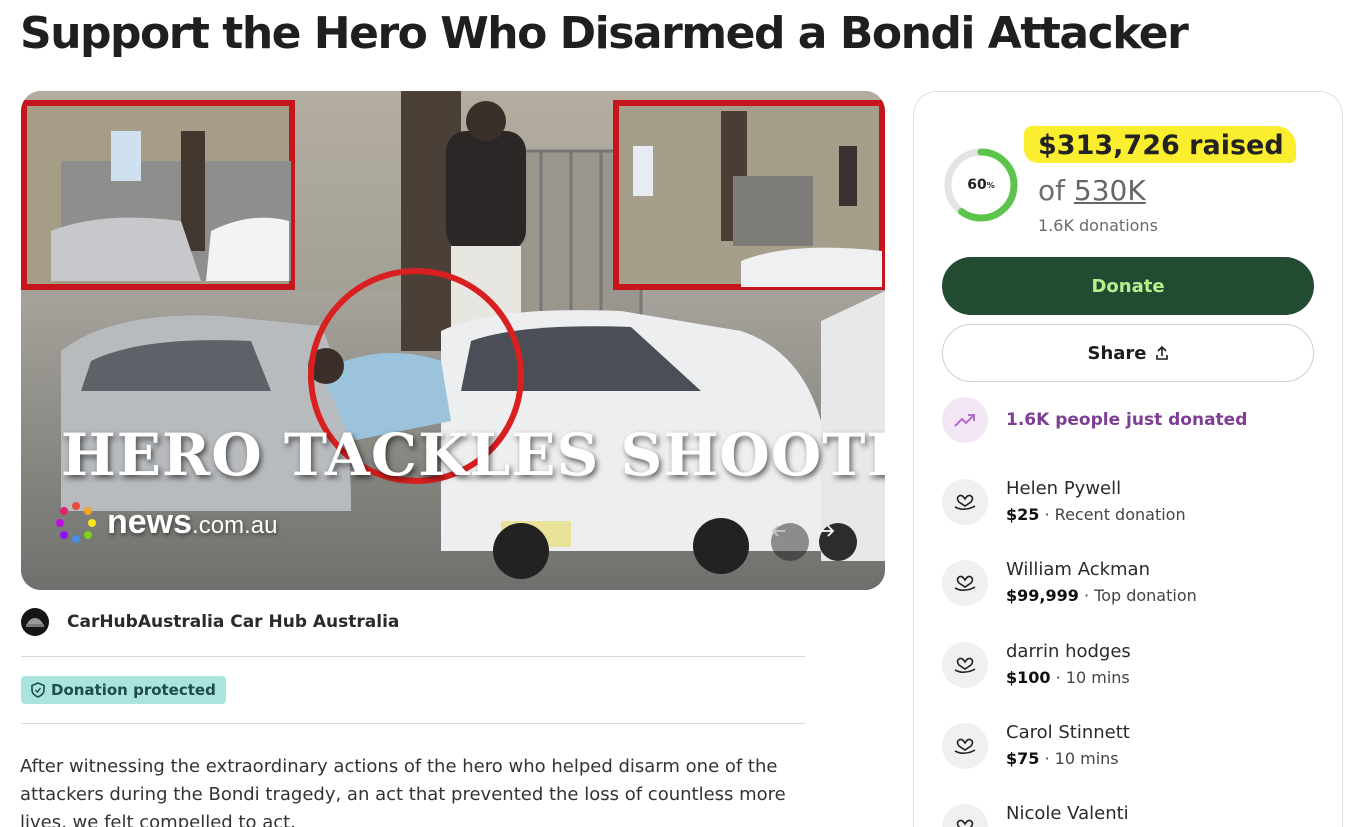 This screenshot has width=1371, height=827. Describe the element at coordinates (1068, 651) in the screenshot. I see `donor-name: darrin hodges` at that location.